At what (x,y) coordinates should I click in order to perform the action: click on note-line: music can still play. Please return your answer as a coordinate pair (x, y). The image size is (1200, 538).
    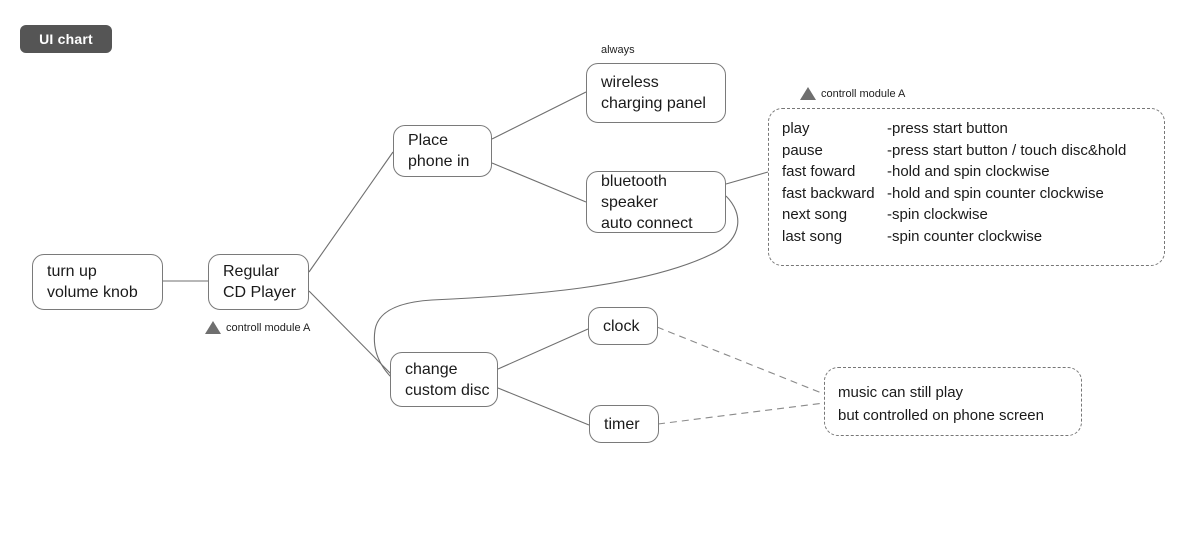
    Looking at the image, I should click on (901, 392).